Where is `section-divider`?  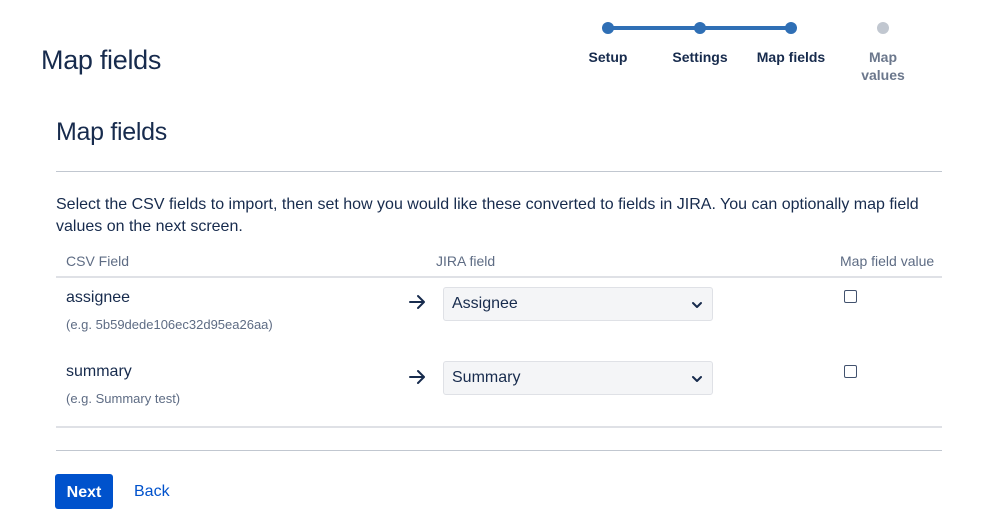
section-divider is located at coordinates (499, 171).